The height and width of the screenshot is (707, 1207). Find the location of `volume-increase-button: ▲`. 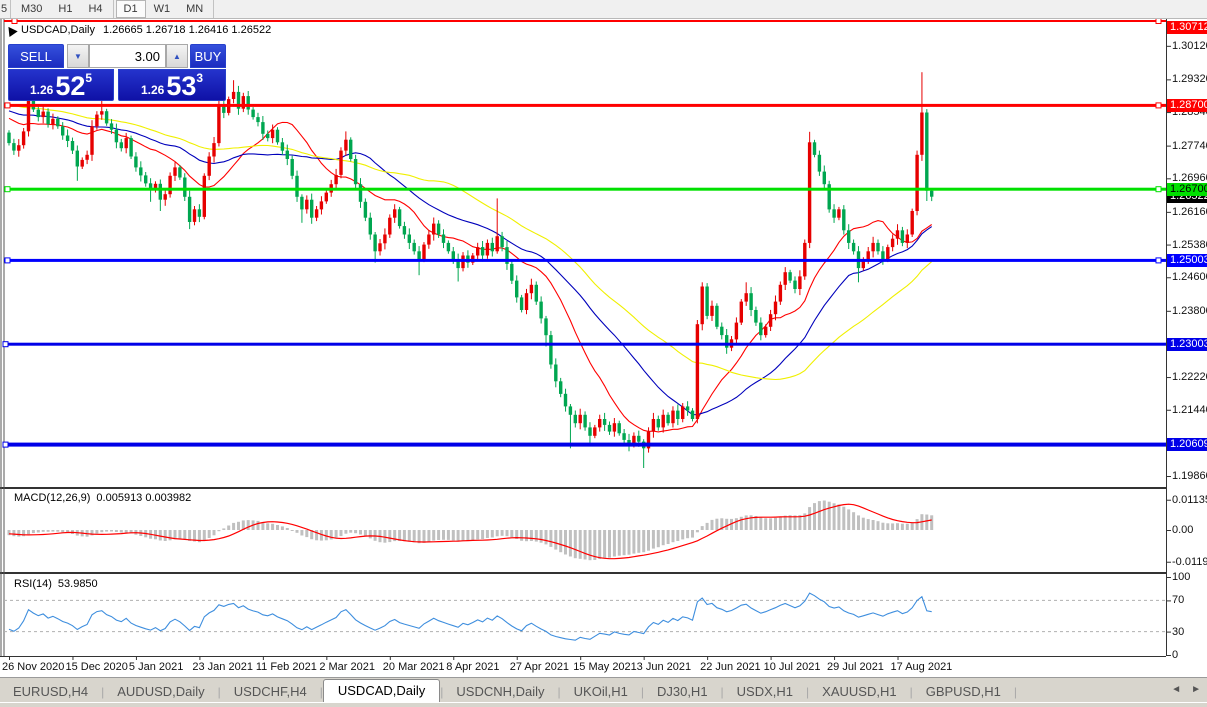

volume-increase-button: ▲ is located at coordinates (177, 56).